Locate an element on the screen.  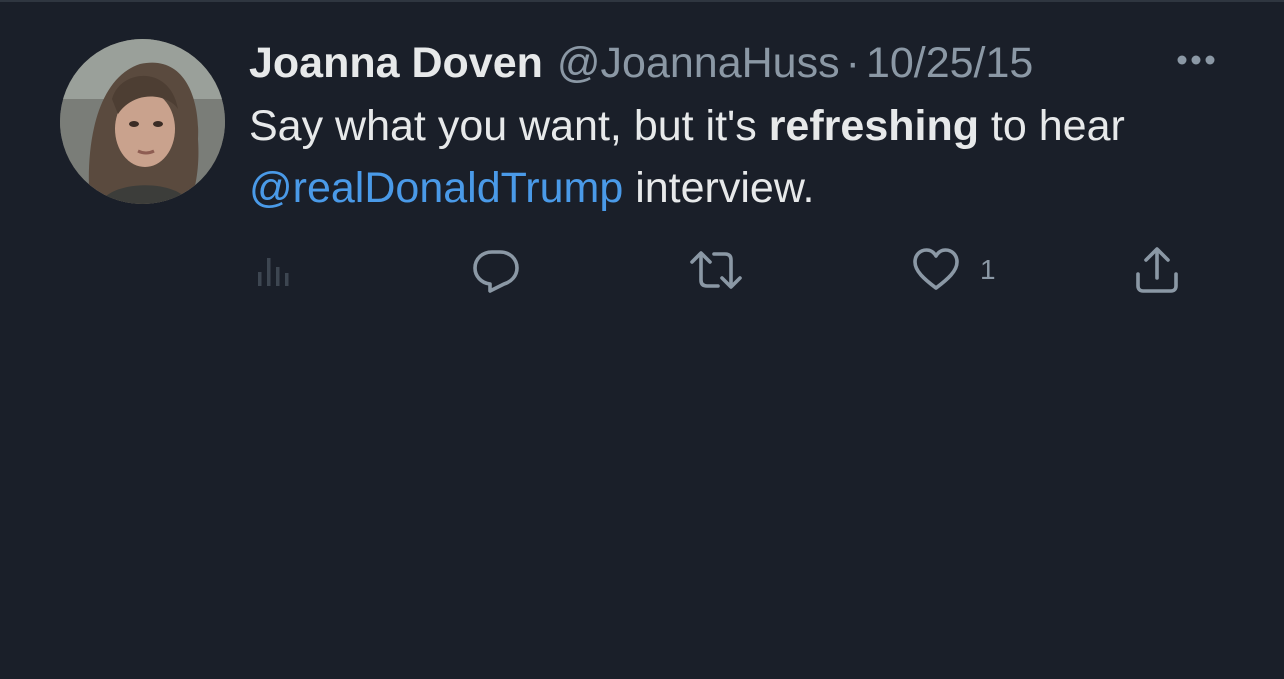
retweet-button is located at coordinates (716, 270).